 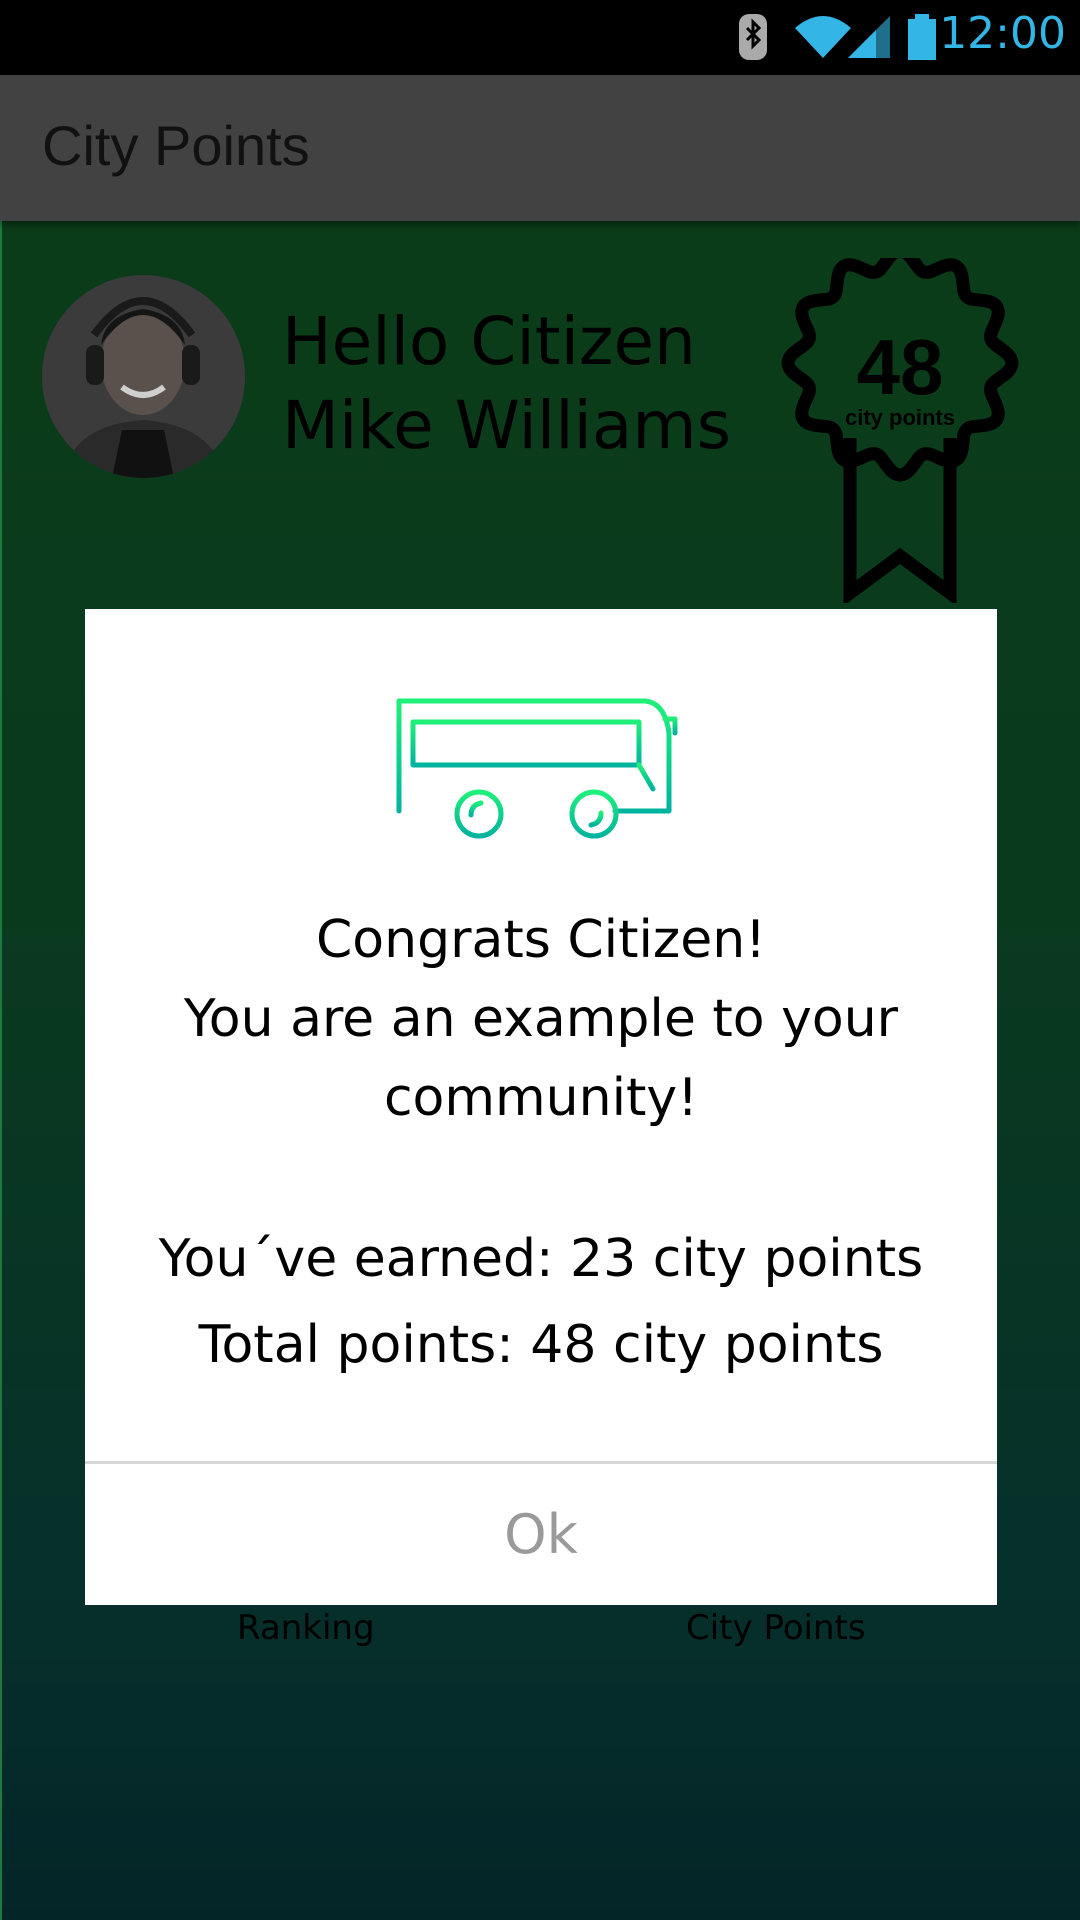 I want to click on app-bar: City Points, so click(x=540, y=148).